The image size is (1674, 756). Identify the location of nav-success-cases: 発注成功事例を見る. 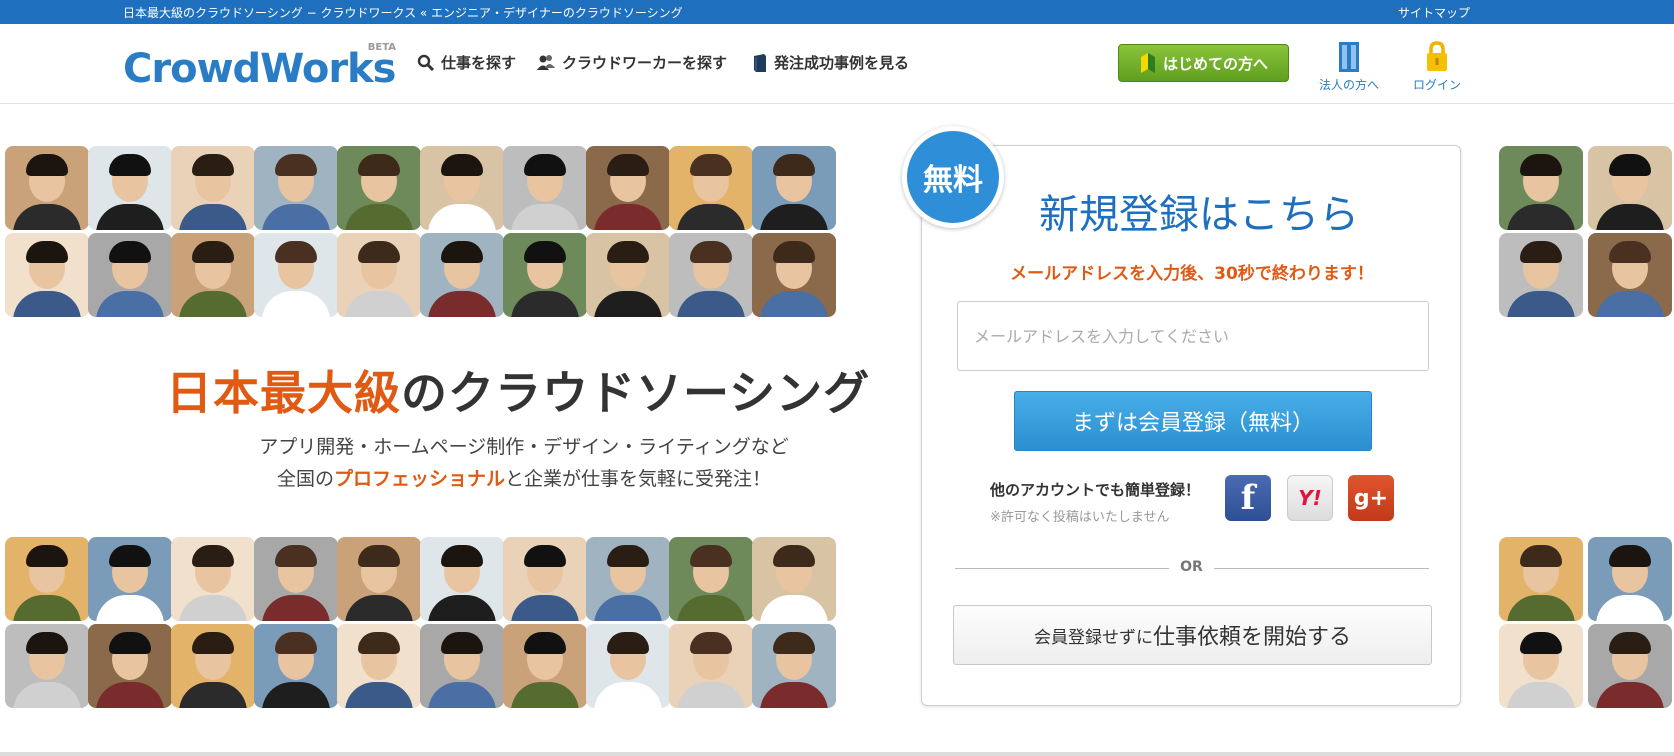
(830, 62).